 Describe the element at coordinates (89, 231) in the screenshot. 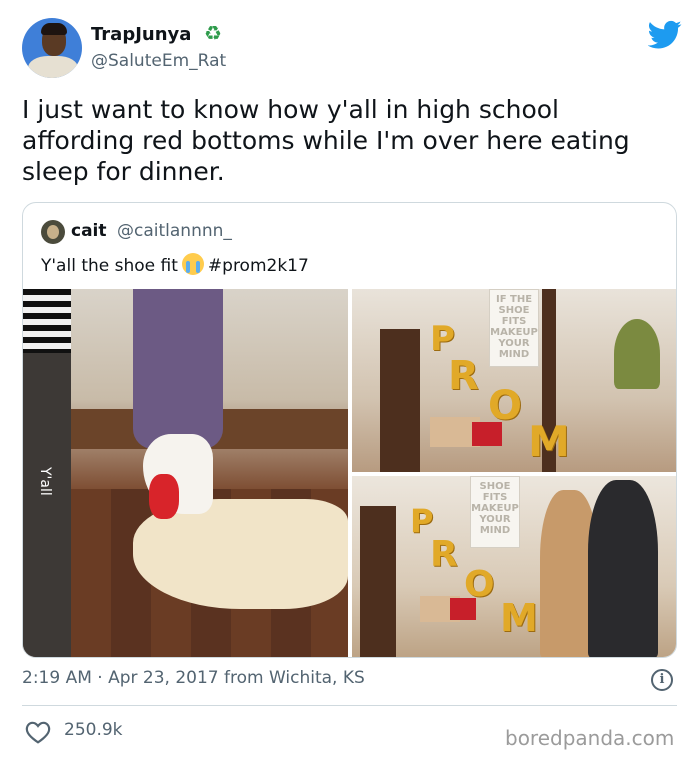

I see `quoted-author-name: cait` at that location.